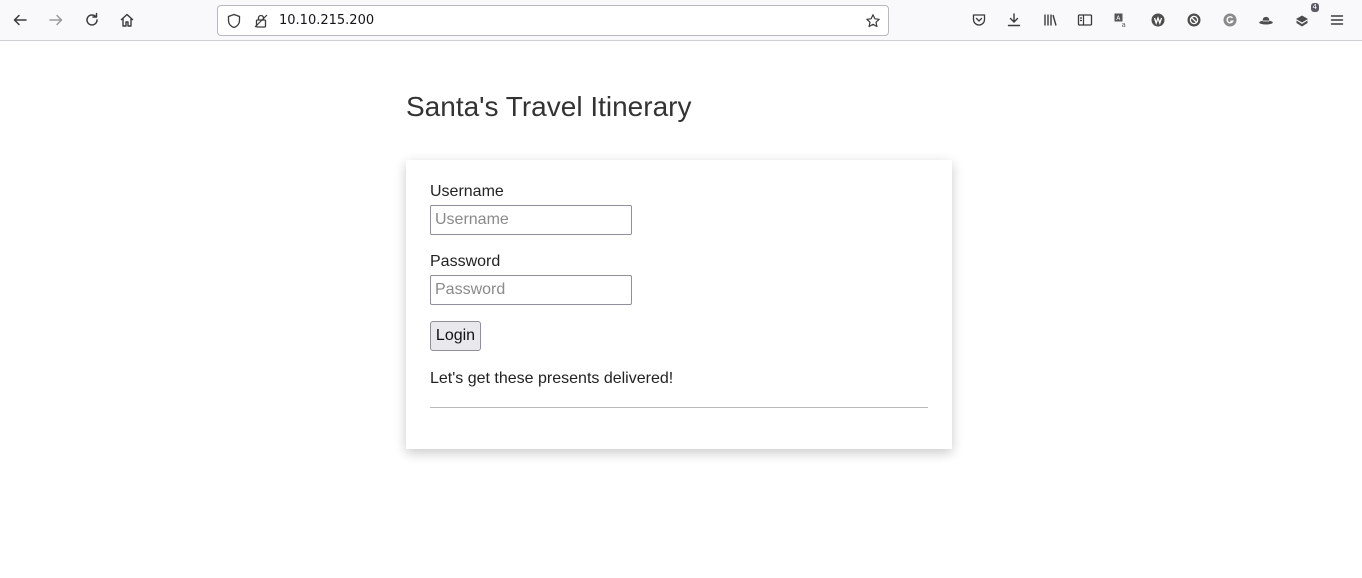 The width and height of the screenshot is (1362, 578). What do you see at coordinates (234, 21) in the screenshot?
I see `tracking-protection-shield-icon` at bounding box center [234, 21].